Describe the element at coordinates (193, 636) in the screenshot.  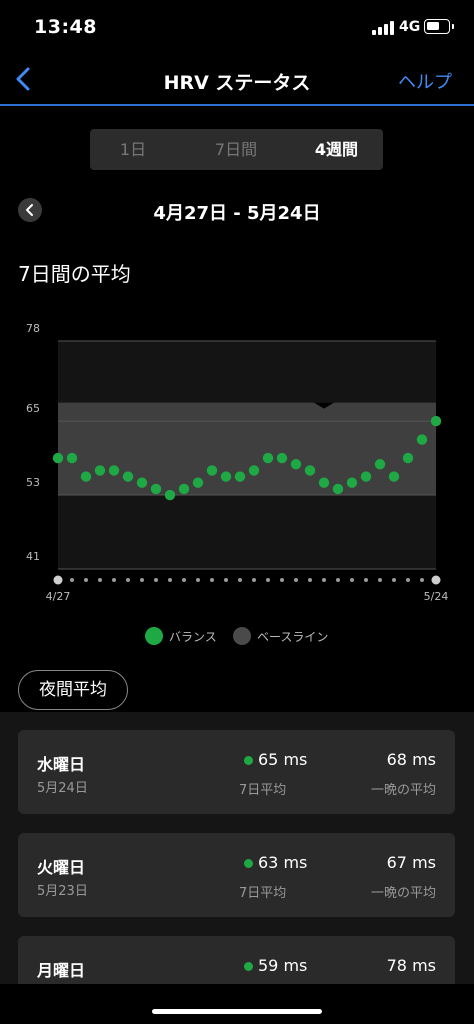
I see `legend-balance-label: バランス` at that location.